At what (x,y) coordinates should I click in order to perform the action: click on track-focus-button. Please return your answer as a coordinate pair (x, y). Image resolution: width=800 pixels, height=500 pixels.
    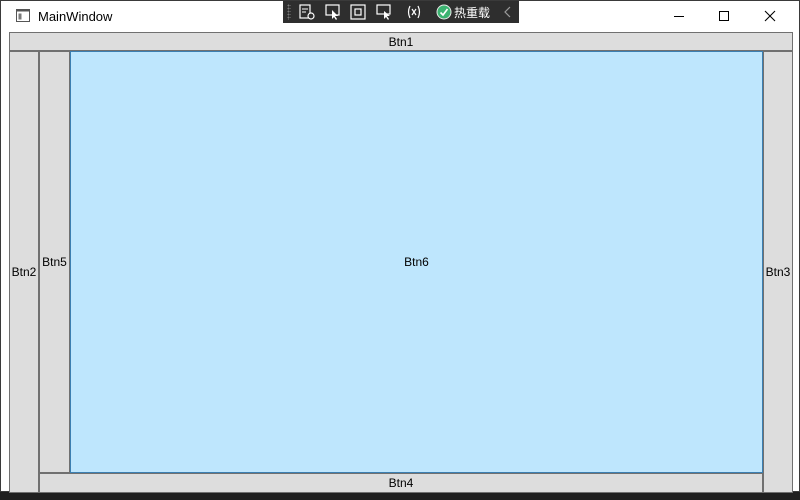
    Looking at the image, I should click on (384, 12).